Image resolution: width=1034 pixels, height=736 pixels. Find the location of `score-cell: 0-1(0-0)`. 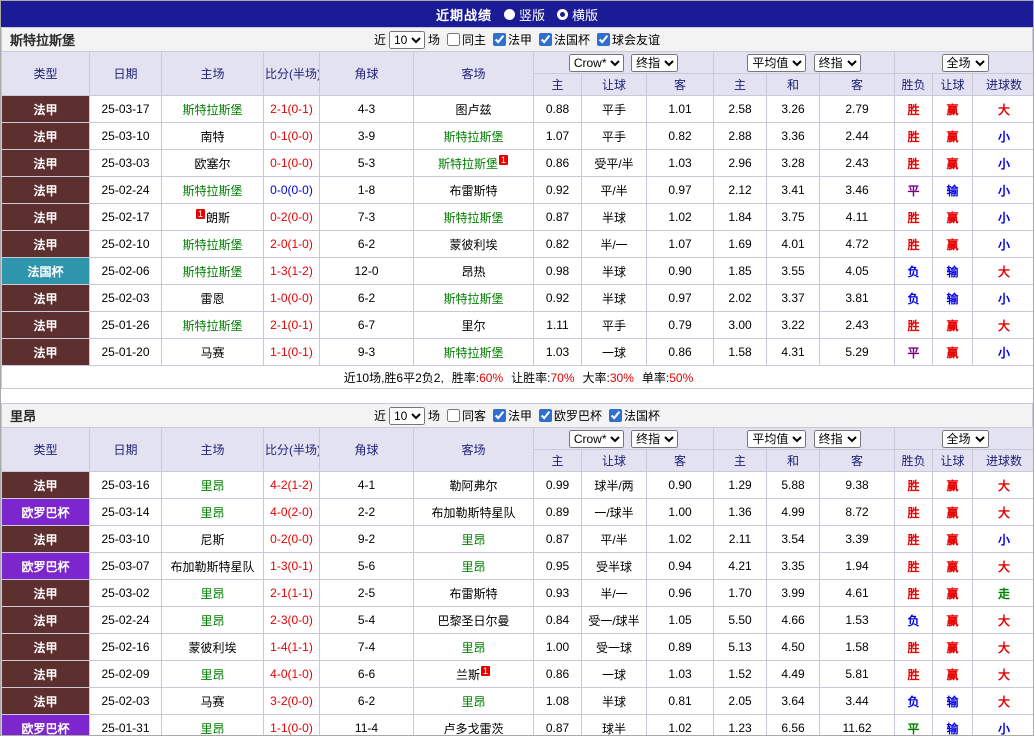

score-cell: 0-1(0-0) is located at coordinates (291, 163).